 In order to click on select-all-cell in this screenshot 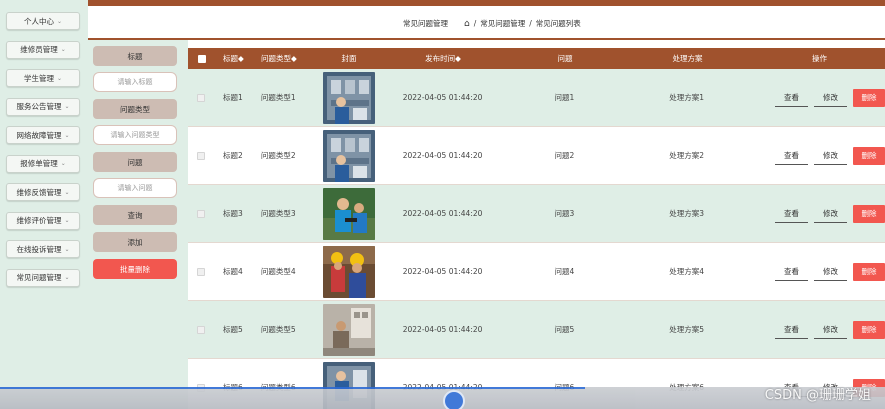, I will do `click(201, 58)`.